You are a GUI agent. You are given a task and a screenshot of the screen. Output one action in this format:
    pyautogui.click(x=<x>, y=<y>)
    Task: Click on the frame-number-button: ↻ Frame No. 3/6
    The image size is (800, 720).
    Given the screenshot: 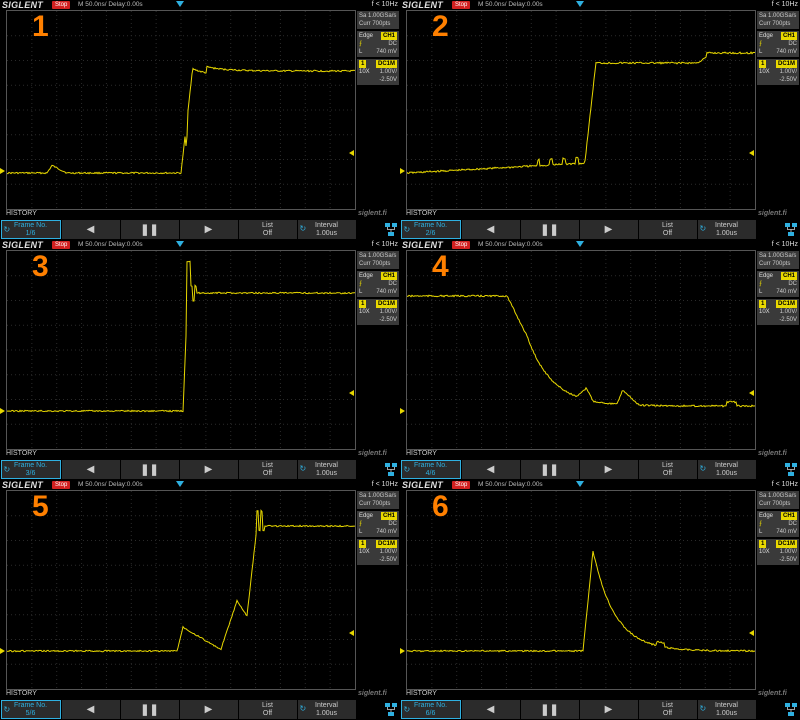 What is the action you would take?
    pyautogui.click(x=30, y=469)
    